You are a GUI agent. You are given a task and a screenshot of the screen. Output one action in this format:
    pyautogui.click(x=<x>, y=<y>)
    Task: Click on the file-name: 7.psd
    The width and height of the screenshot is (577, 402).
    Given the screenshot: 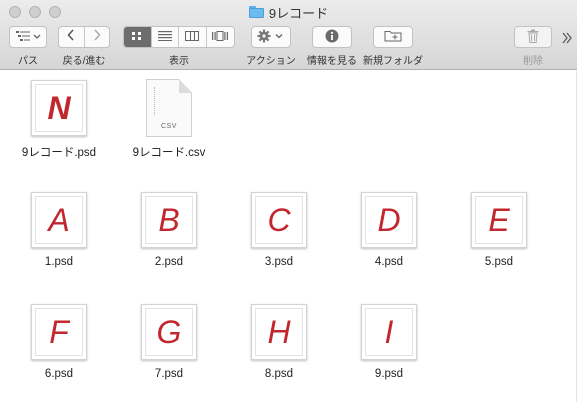 What is the action you would take?
    pyautogui.click(x=169, y=374)
    